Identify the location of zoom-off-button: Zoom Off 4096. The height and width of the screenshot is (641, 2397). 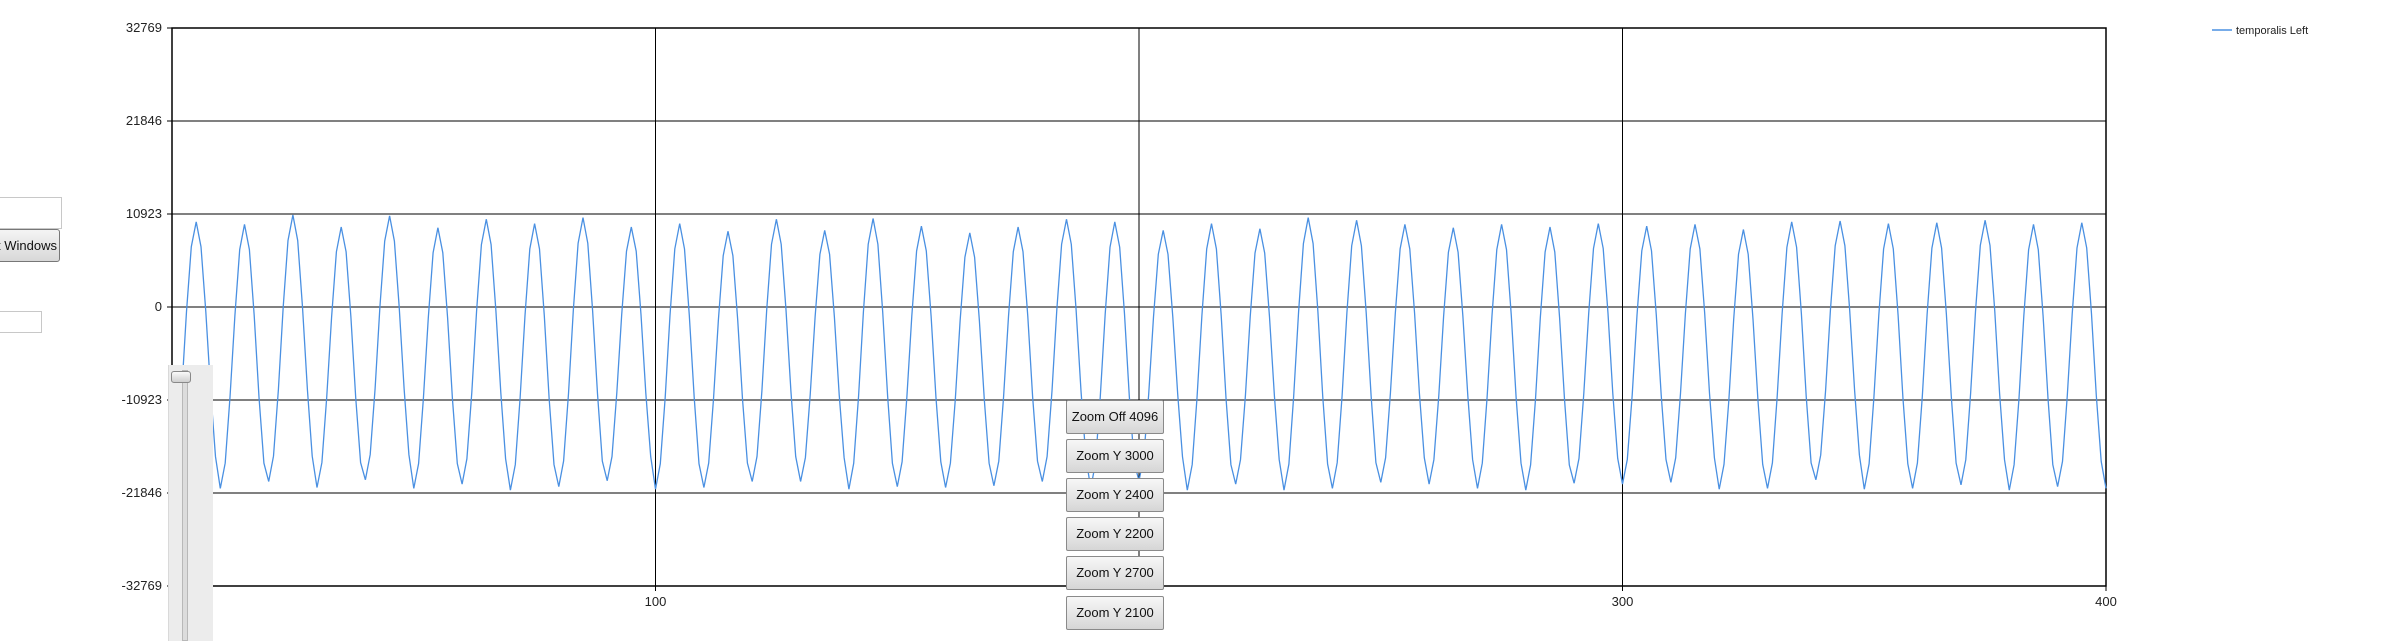
(1115, 417).